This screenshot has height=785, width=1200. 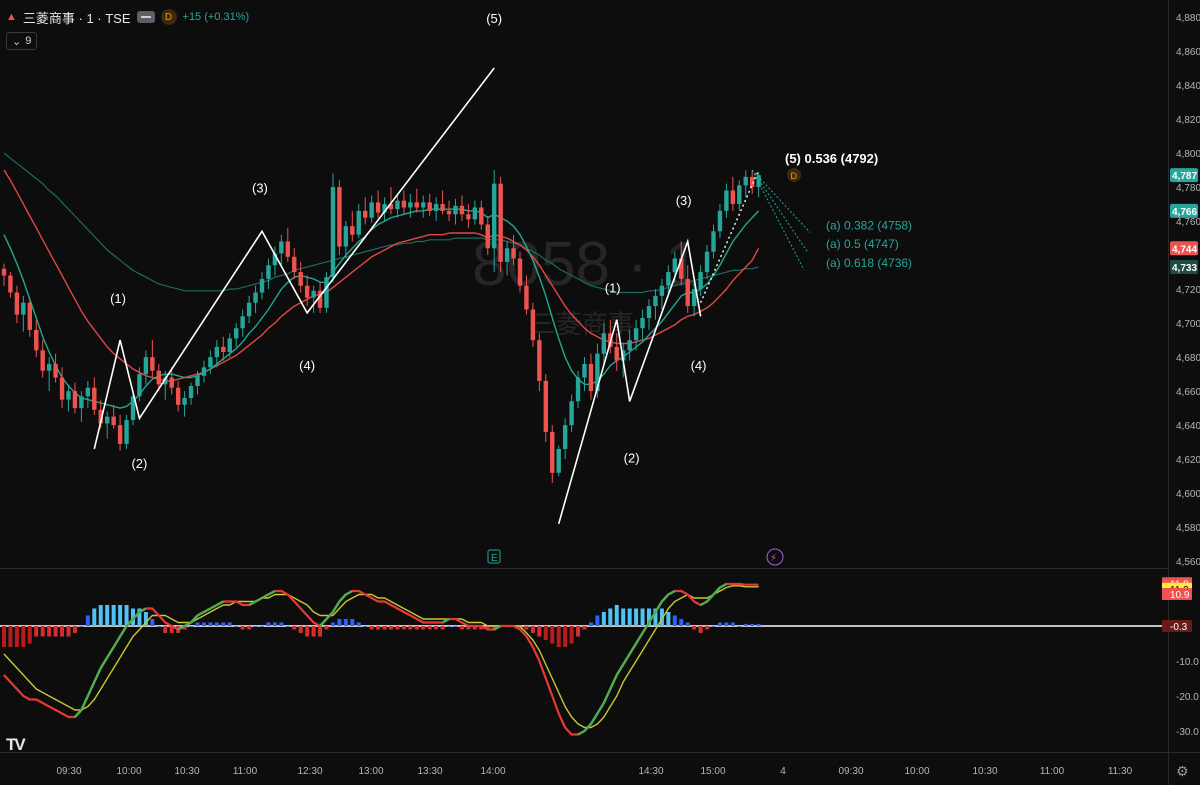 What do you see at coordinates (1180, 595) in the screenshot?
I see `oscillator-badge-label: 10.9` at bounding box center [1180, 595].